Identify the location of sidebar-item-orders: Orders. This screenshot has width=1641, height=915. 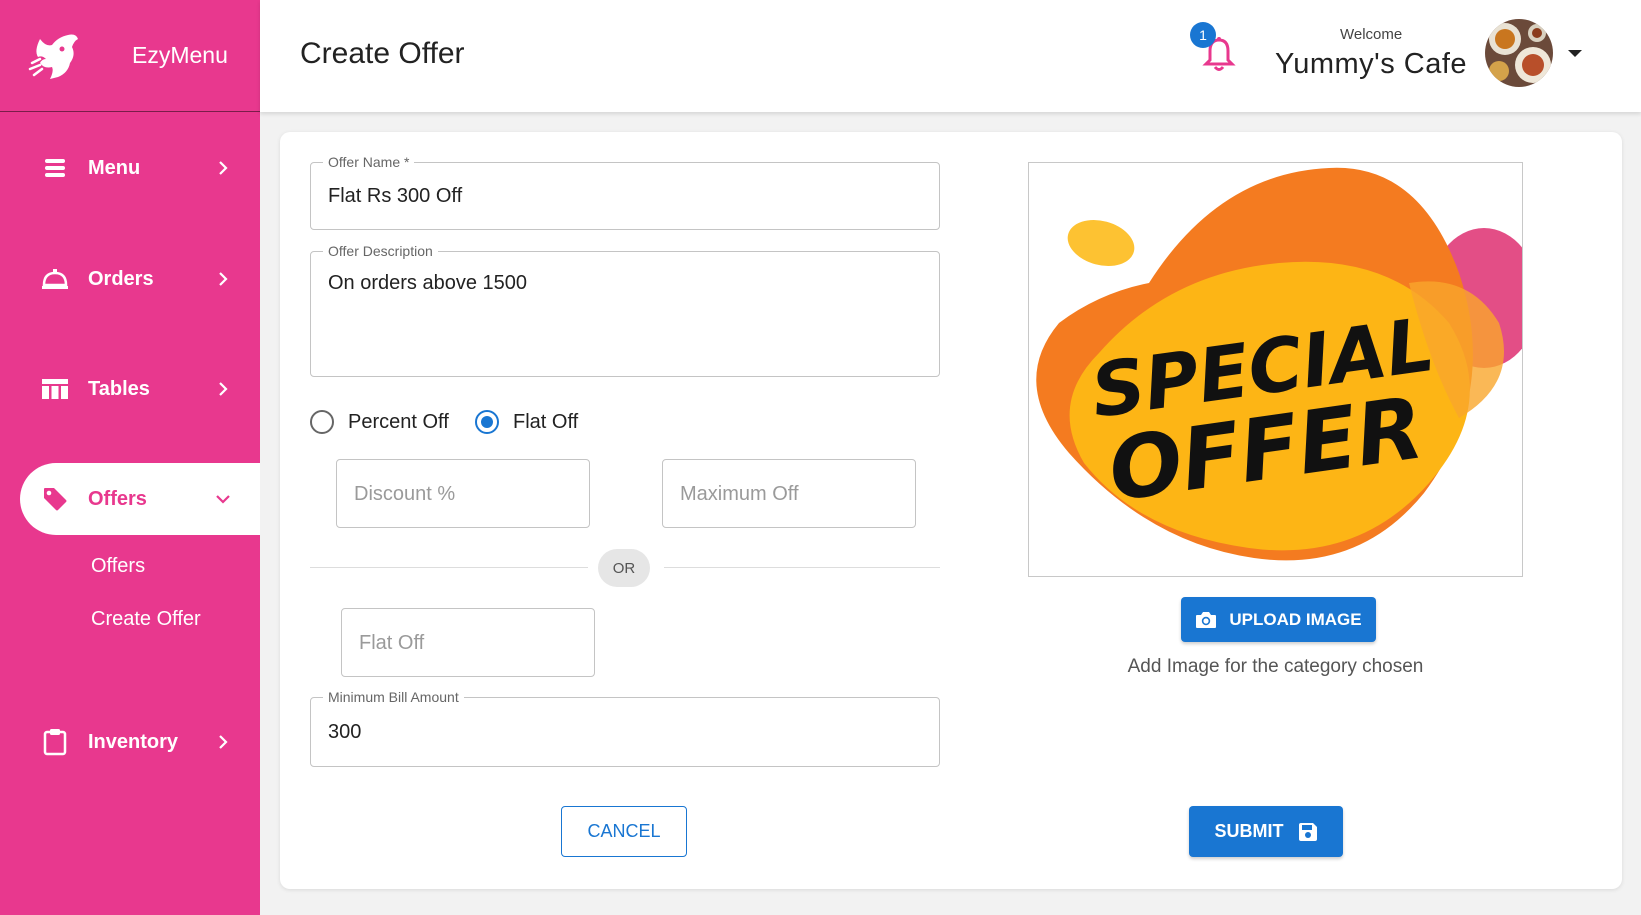
(130, 279).